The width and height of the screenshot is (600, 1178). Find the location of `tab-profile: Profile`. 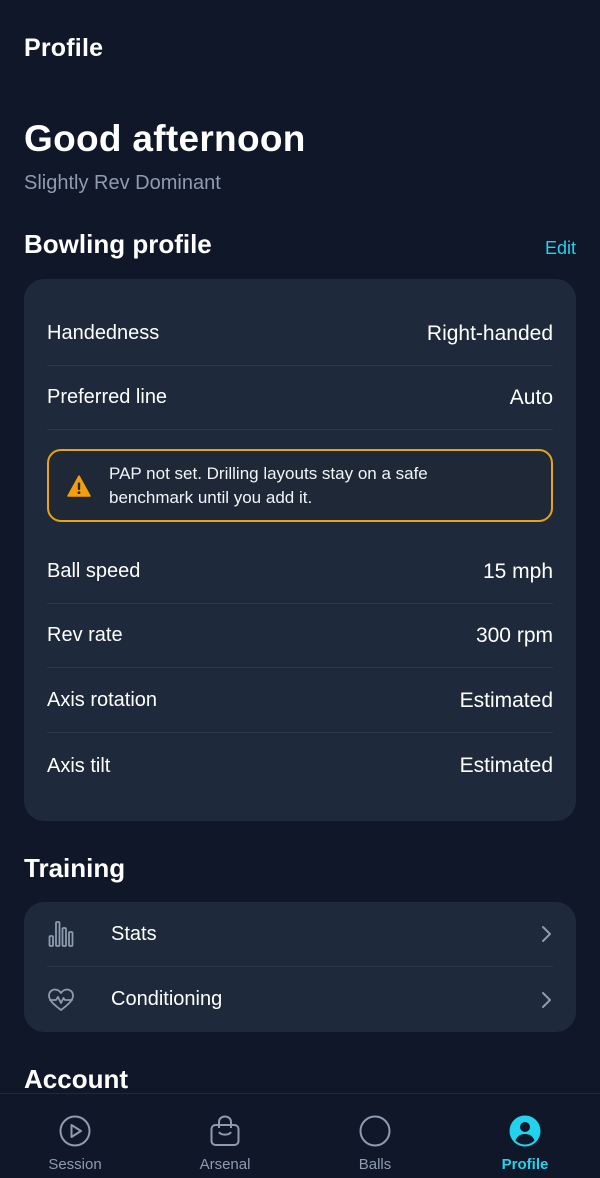

tab-profile: Profile is located at coordinates (525, 1136).